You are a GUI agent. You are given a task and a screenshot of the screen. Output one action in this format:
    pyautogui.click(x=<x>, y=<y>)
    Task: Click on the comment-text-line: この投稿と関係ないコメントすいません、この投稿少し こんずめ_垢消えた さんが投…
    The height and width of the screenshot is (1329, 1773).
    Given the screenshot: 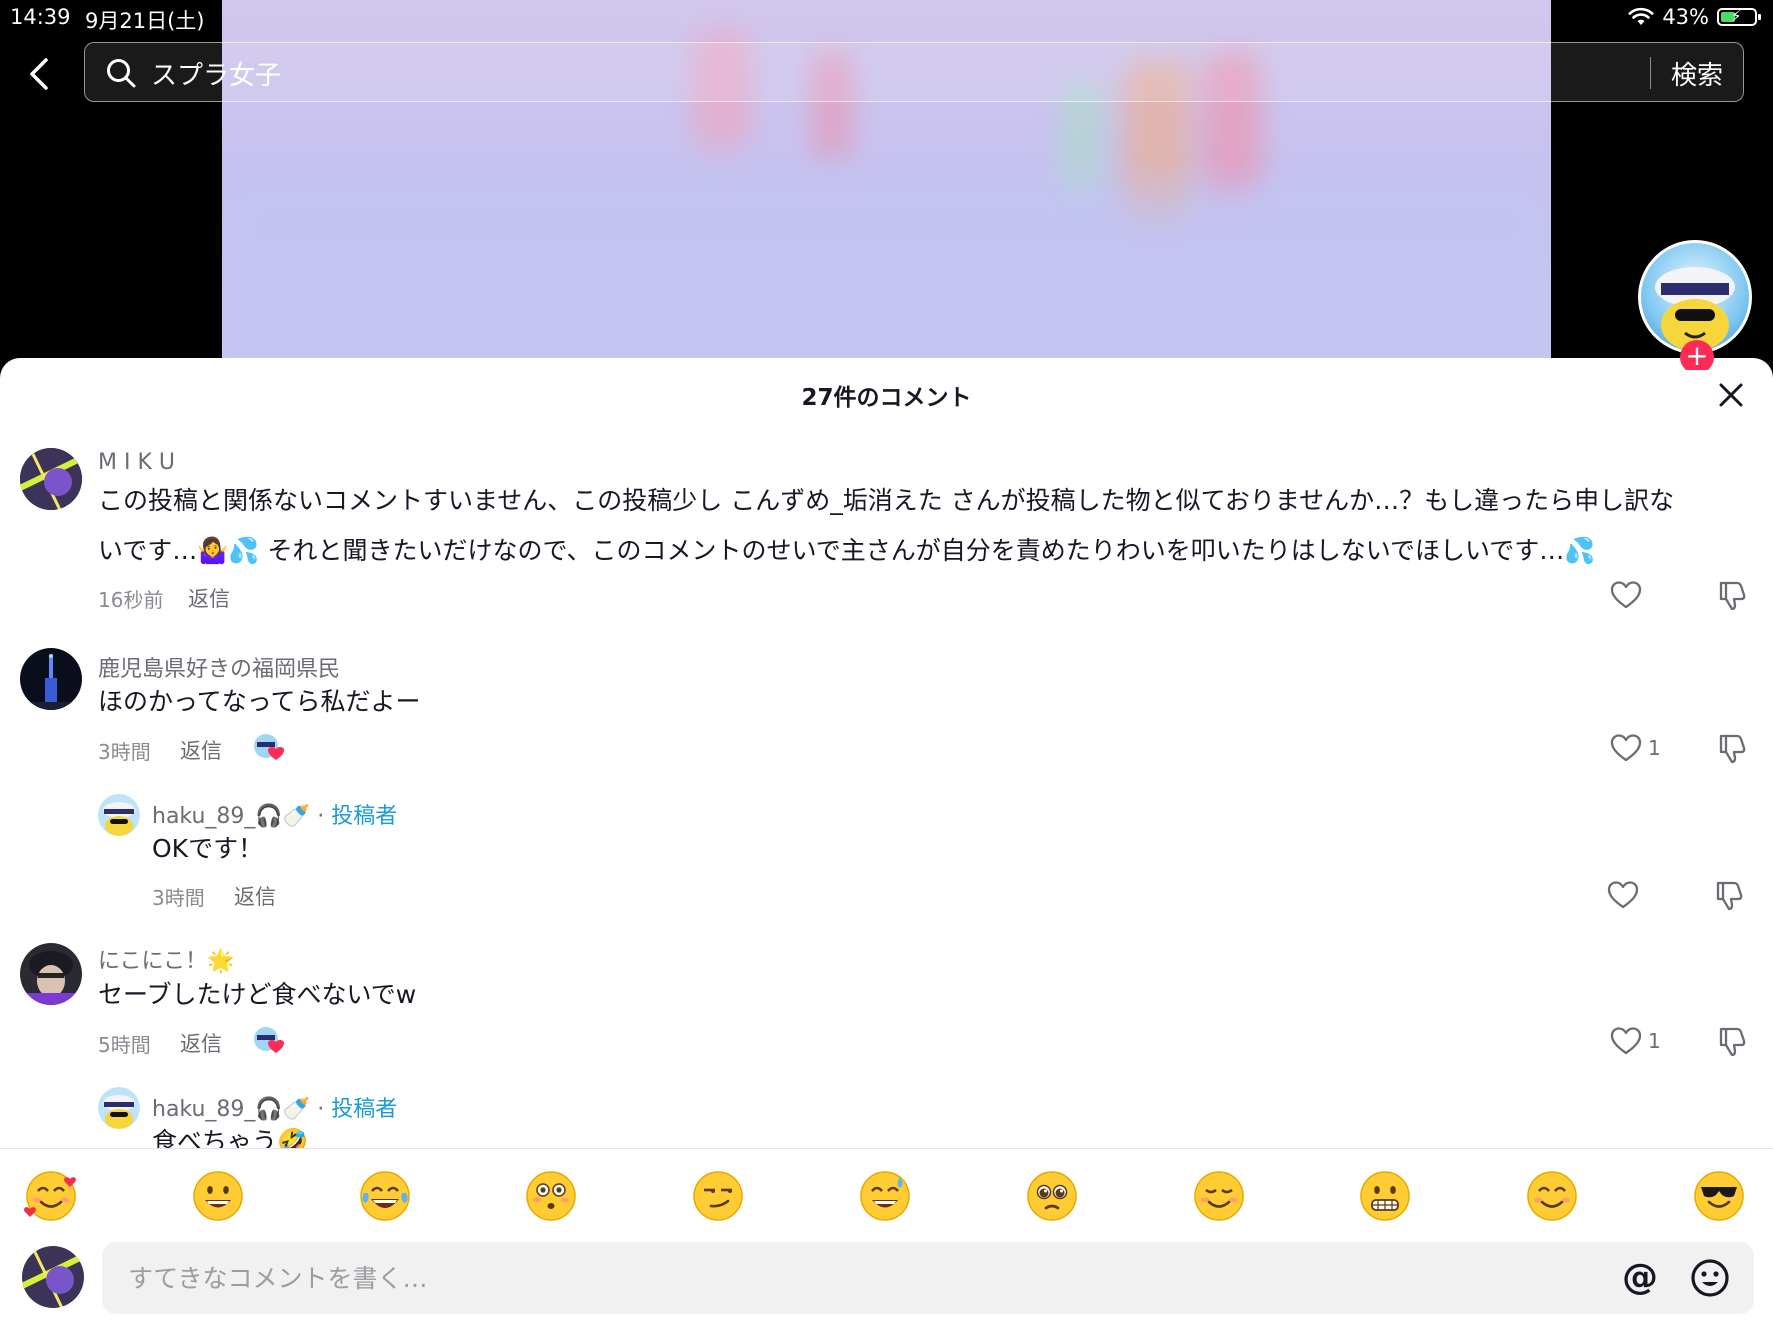 What is the action you would take?
    pyautogui.click(x=886, y=500)
    